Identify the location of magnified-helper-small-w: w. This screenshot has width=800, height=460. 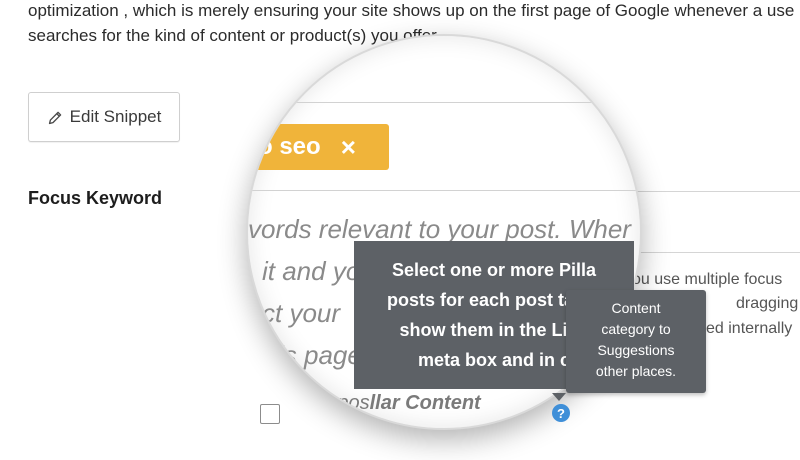
(263, 336).